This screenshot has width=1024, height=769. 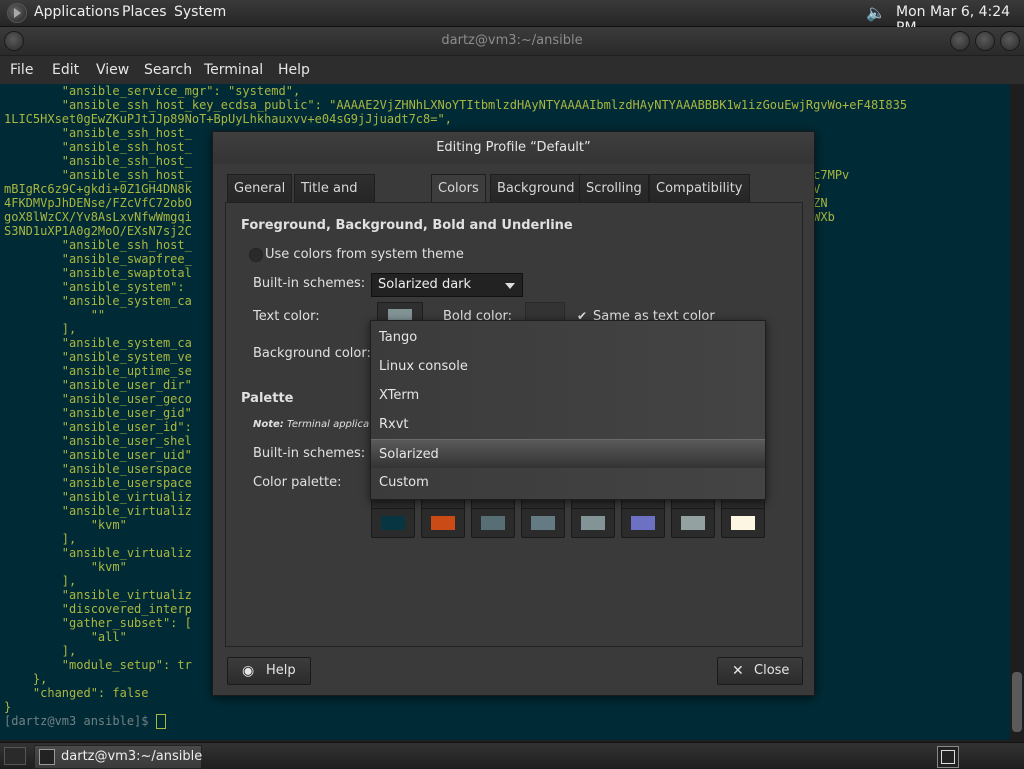 What do you see at coordinates (772, 670) in the screenshot?
I see `close-button-label: Close` at bounding box center [772, 670].